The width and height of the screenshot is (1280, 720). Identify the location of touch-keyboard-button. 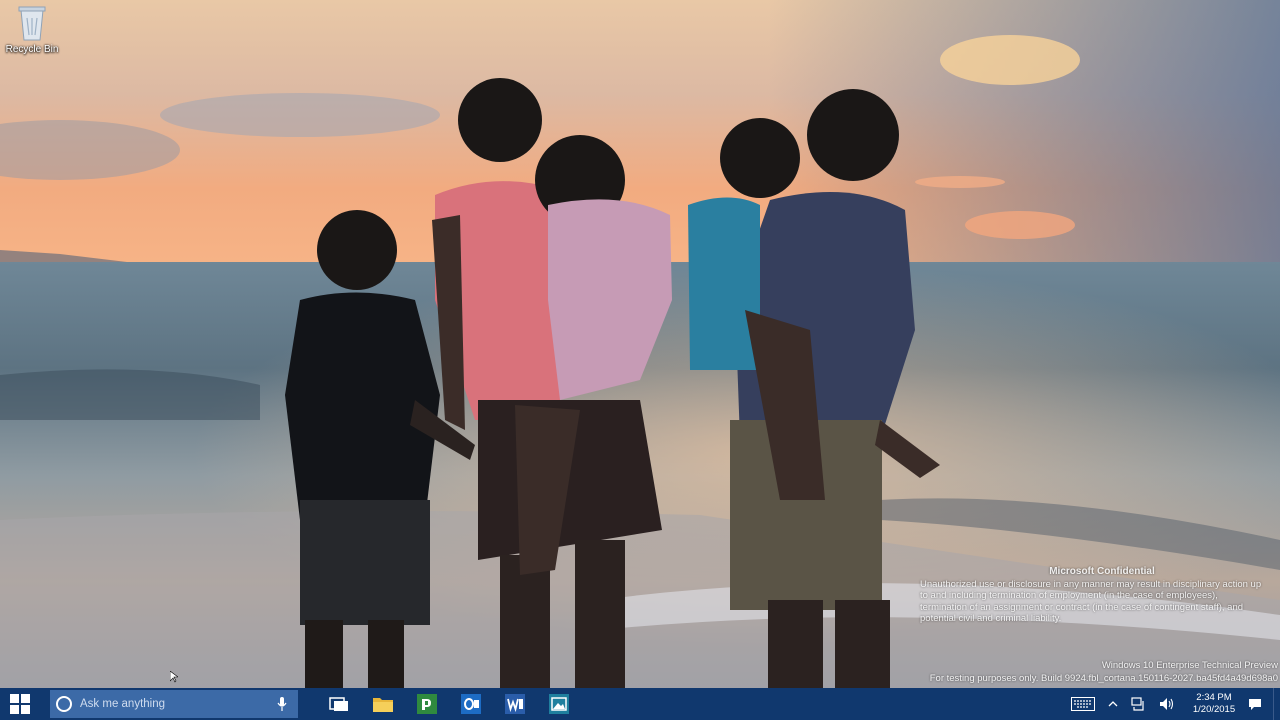
(1083, 704).